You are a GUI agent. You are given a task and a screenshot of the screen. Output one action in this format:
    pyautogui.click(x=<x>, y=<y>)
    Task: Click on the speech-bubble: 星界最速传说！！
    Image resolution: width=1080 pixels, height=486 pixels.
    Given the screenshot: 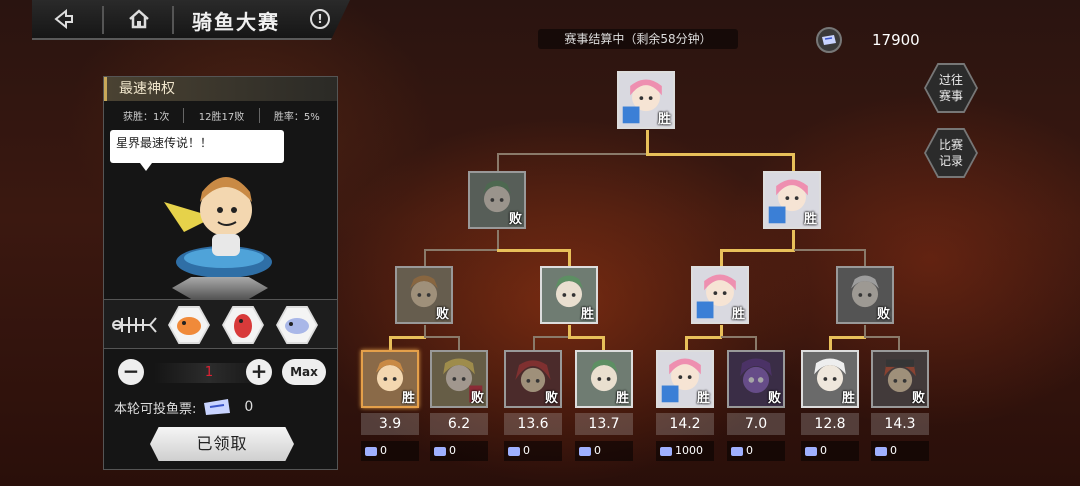 What is the action you would take?
    pyautogui.click(x=197, y=150)
    